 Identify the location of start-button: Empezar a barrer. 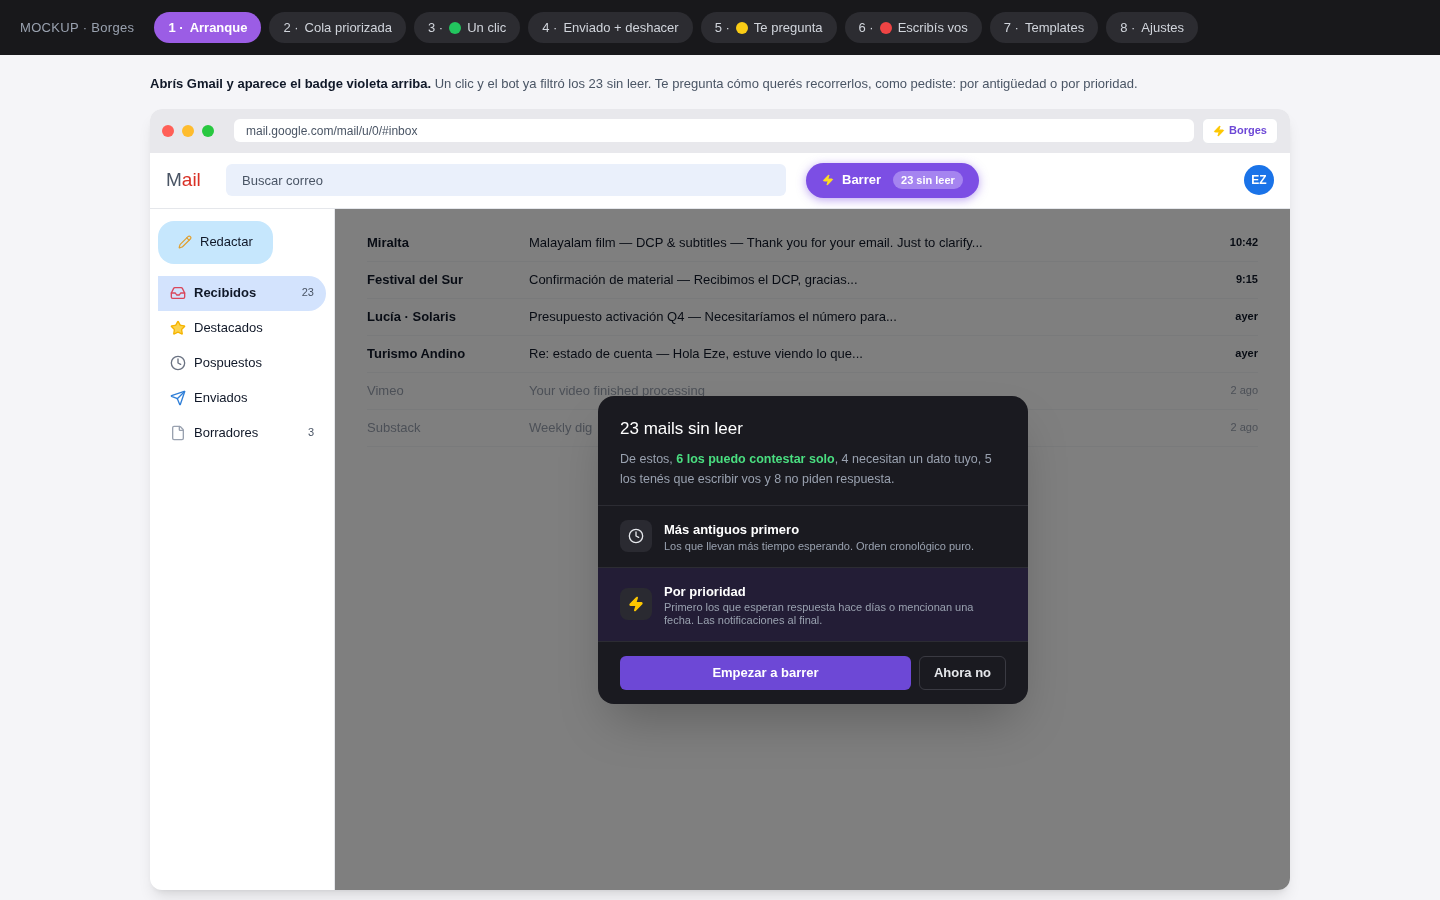
(765, 673).